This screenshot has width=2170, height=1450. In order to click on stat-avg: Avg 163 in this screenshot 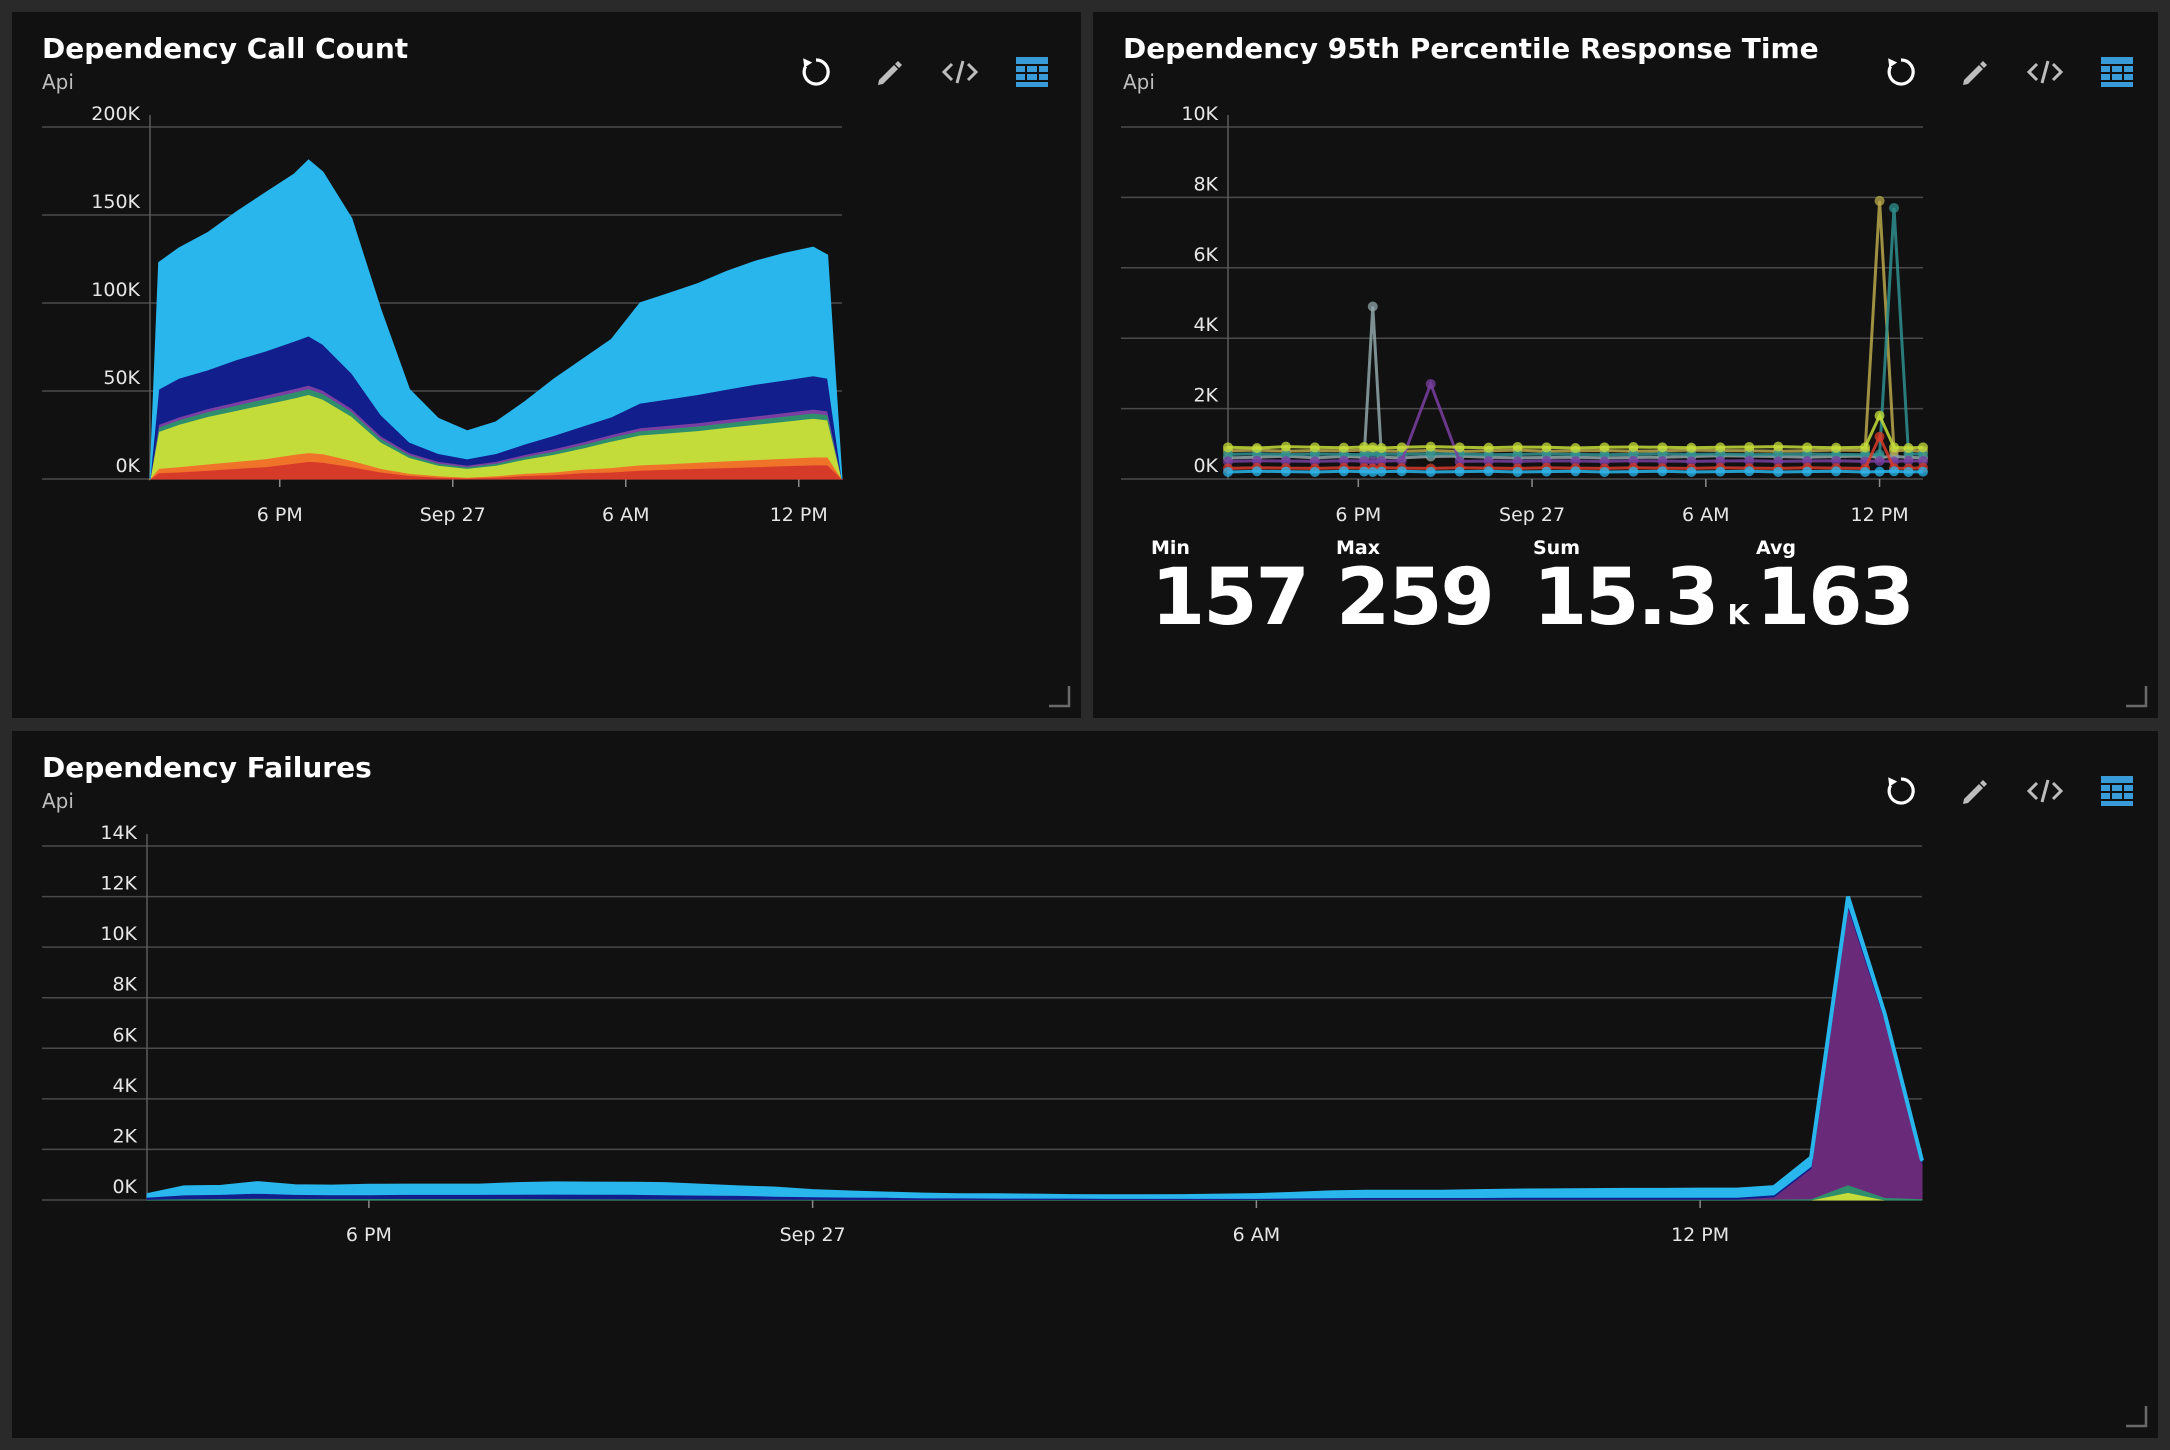, I will do `click(1835, 587)`.